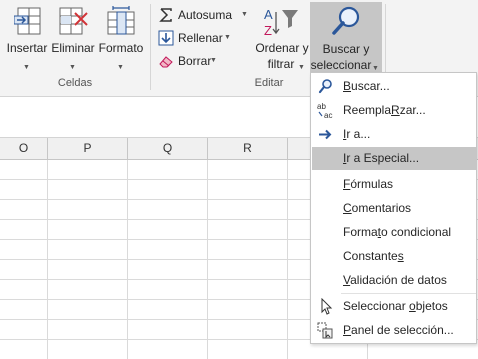 The height and width of the screenshot is (359, 478). I want to click on autosum-label: Autosuma, so click(205, 15).